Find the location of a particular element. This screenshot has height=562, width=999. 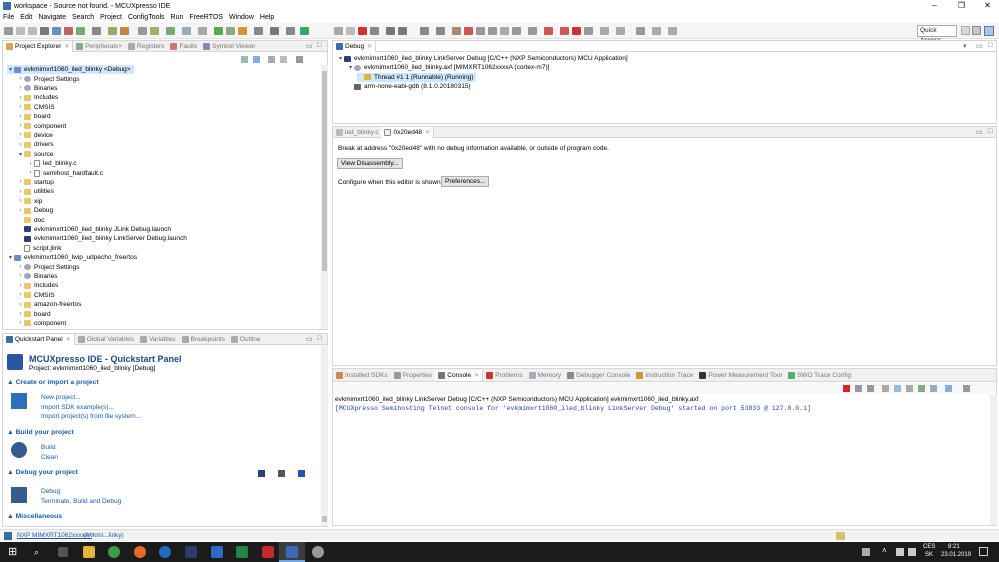

console-scrollbar is located at coordinates (993, 460).